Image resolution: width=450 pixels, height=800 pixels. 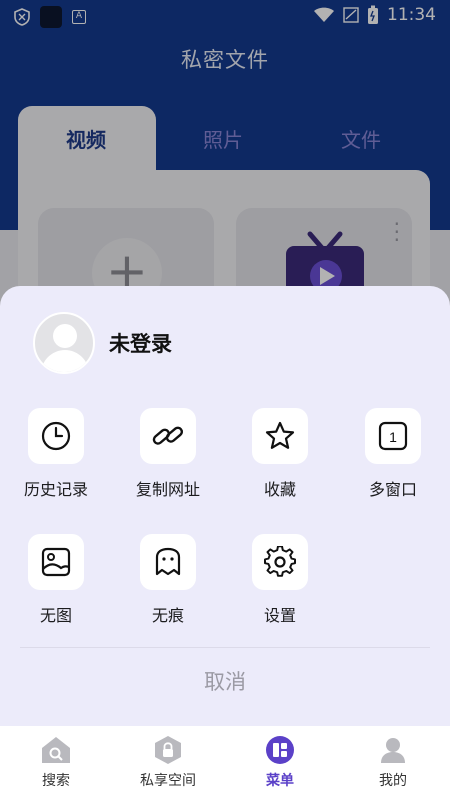 I want to click on bottom-nav: 搜索 私享空间 菜单 我的, so click(x=225, y=763).